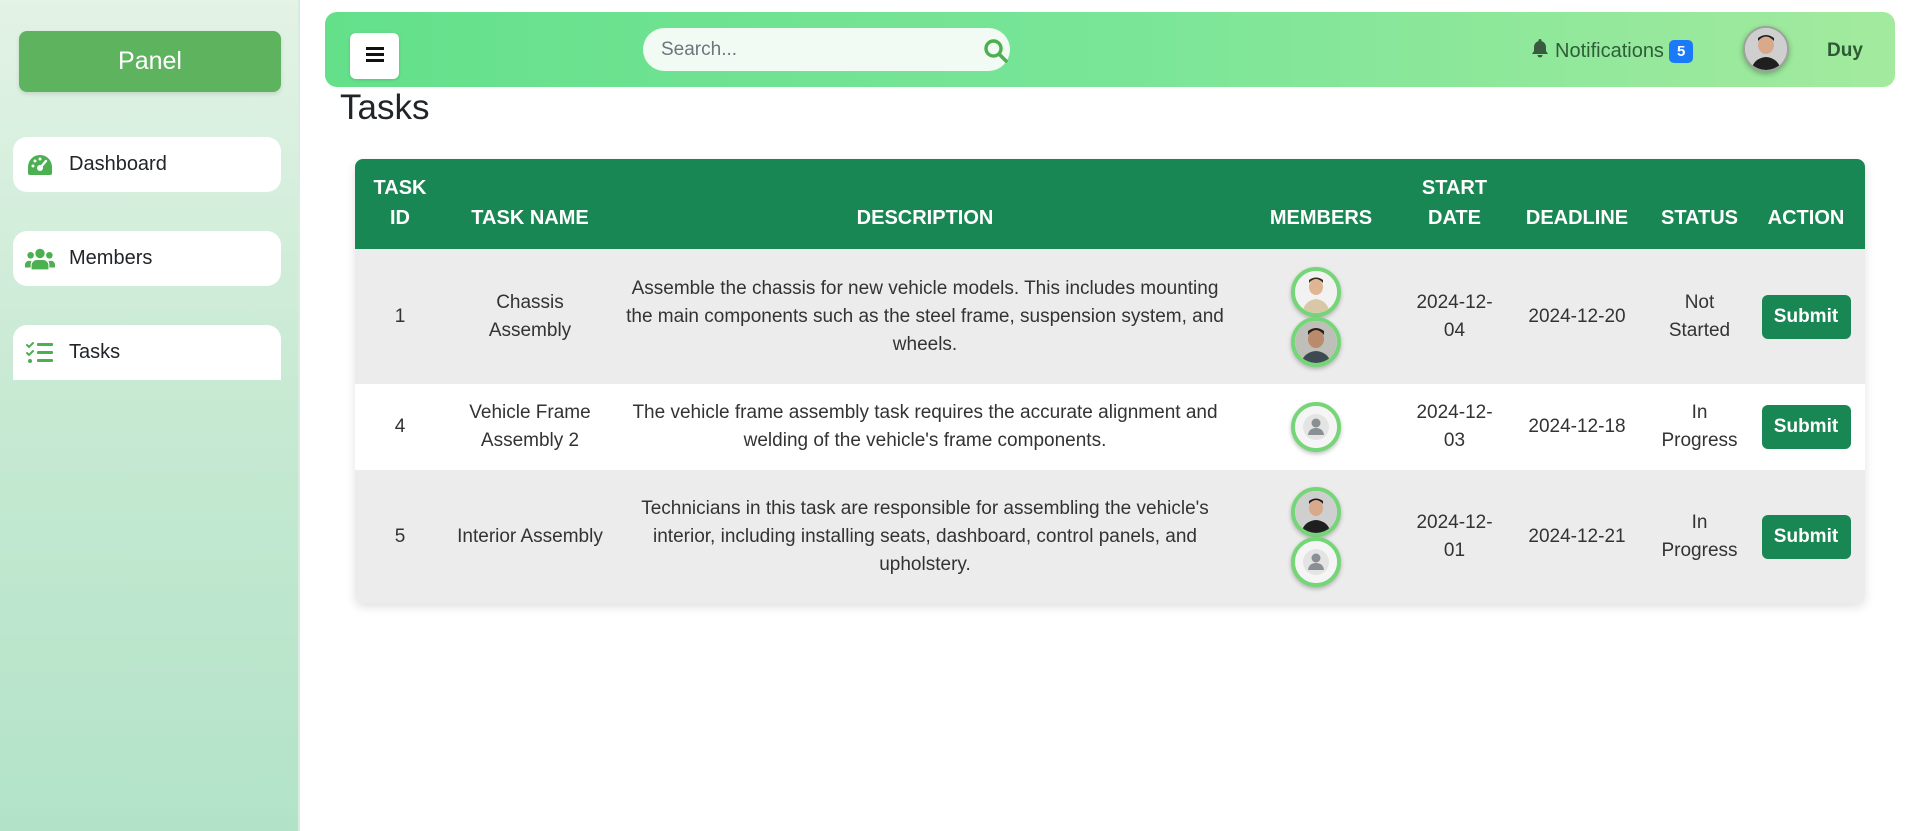 Image resolution: width=1918 pixels, height=831 pixels. What do you see at coordinates (40, 259) in the screenshot?
I see `users-icon` at bounding box center [40, 259].